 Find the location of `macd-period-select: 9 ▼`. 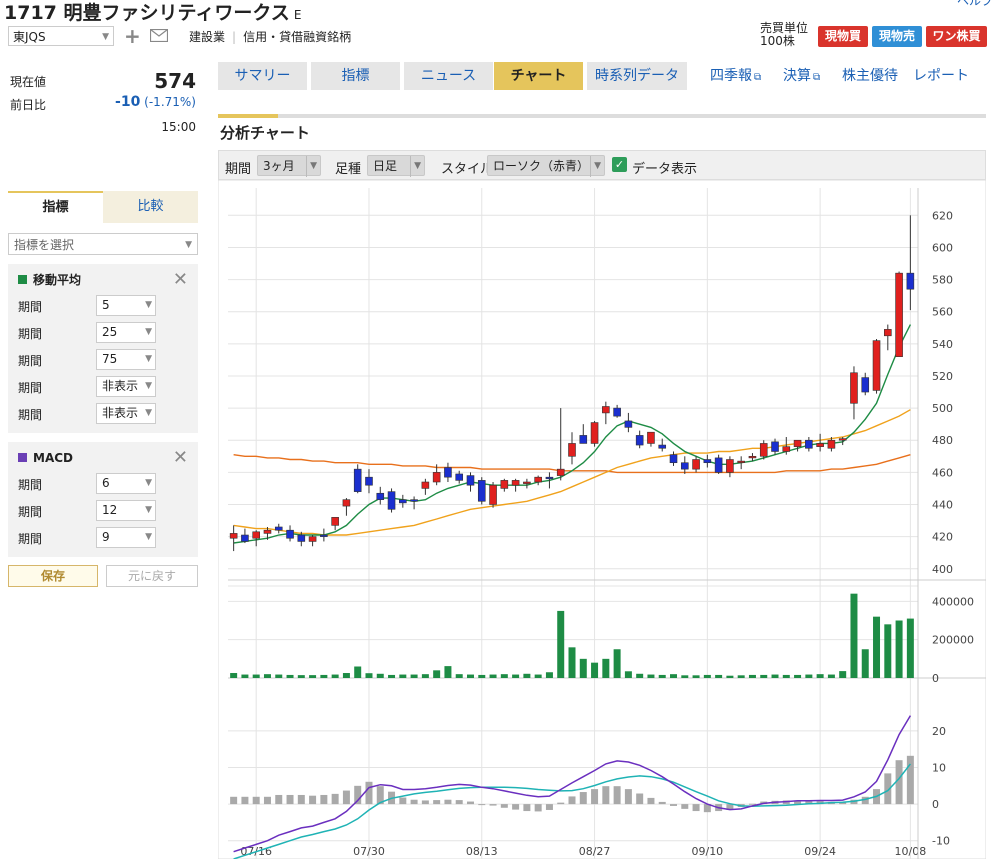

macd-period-select: 9 ▼ is located at coordinates (126, 537).